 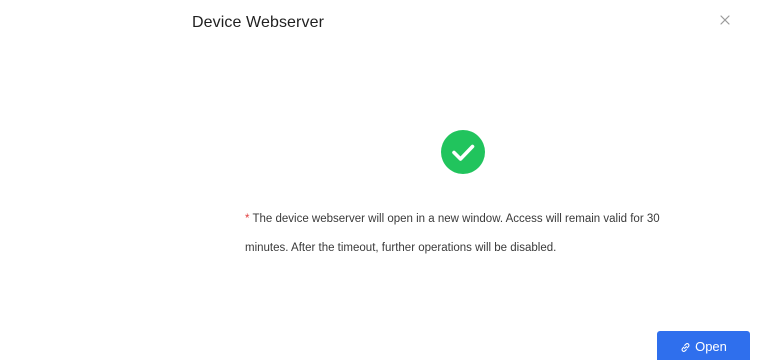 What do you see at coordinates (711, 346) in the screenshot?
I see `open-button-label: Open` at bounding box center [711, 346].